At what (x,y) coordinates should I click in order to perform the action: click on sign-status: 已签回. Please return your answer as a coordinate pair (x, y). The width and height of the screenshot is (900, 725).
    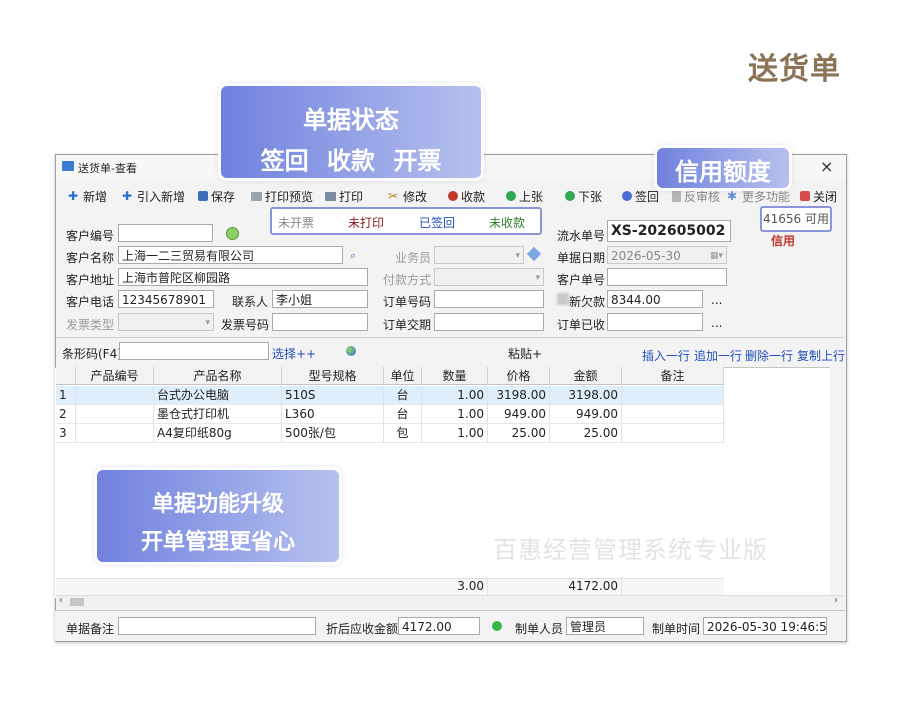
    Looking at the image, I should click on (437, 223).